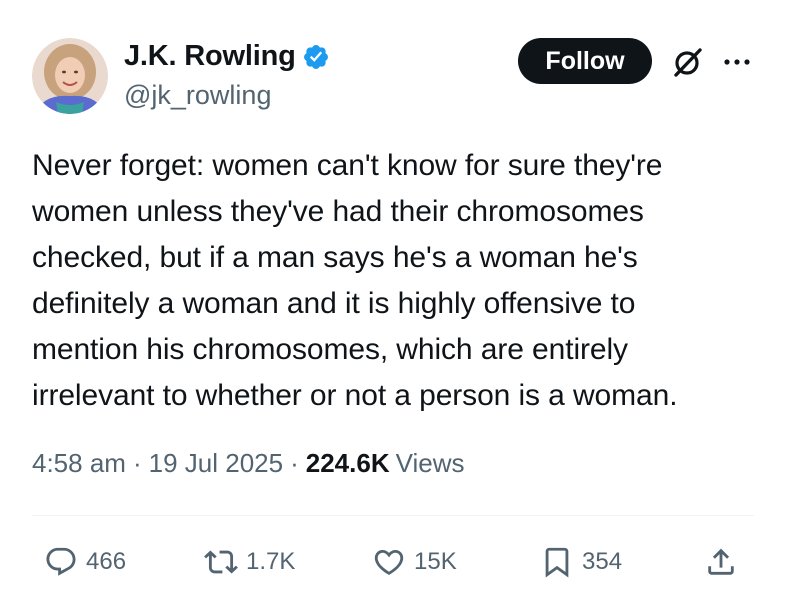 The height and width of the screenshot is (600, 785). I want to click on repost-count: 1.7K, so click(271, 561).